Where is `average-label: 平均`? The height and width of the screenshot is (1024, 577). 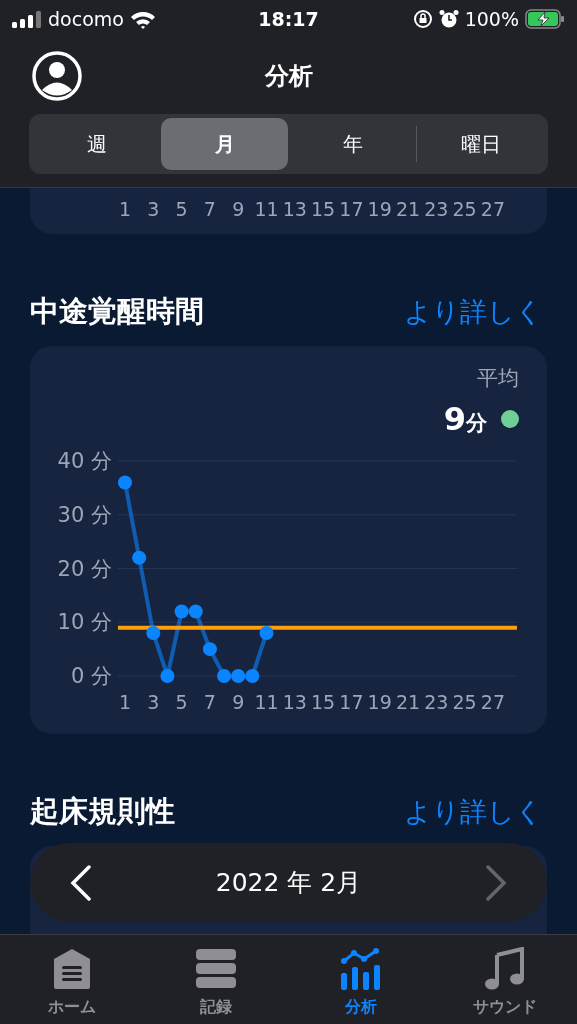
average-label: 平均 is located at coordinates (498, 378).